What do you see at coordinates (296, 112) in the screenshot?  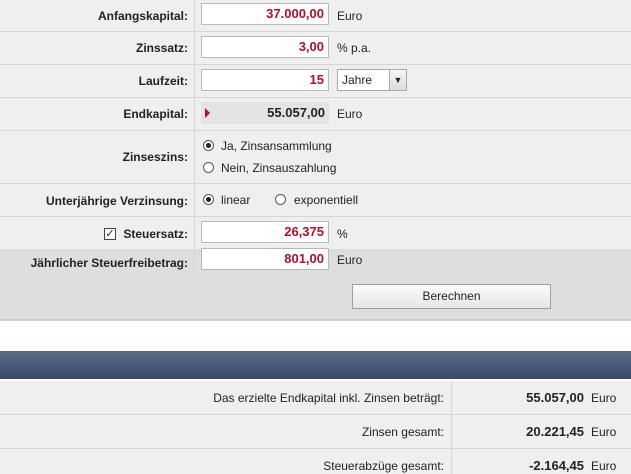 I see `endkapital-value: 55.057,00` at bounding box center [296, 112].